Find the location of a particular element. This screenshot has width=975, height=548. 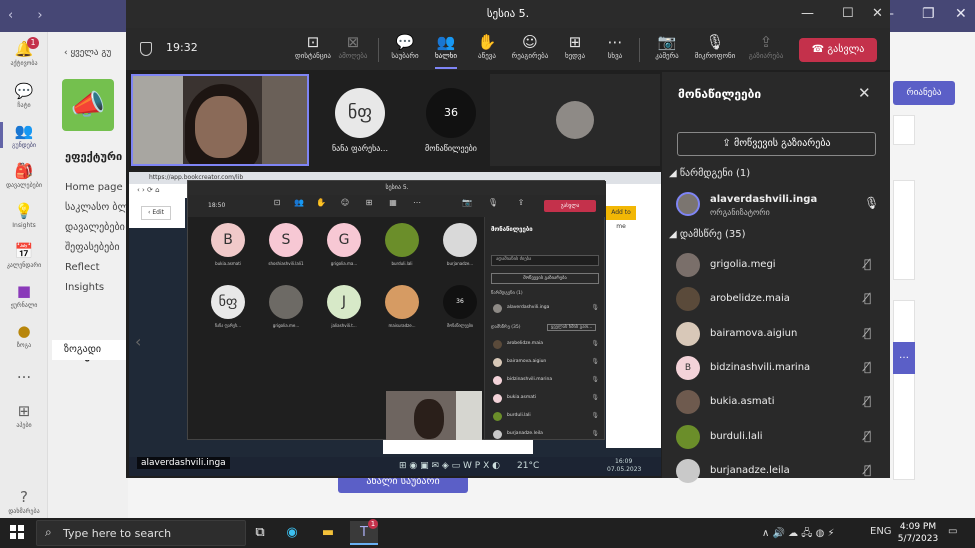

divider is located at coordinates (378, 50).